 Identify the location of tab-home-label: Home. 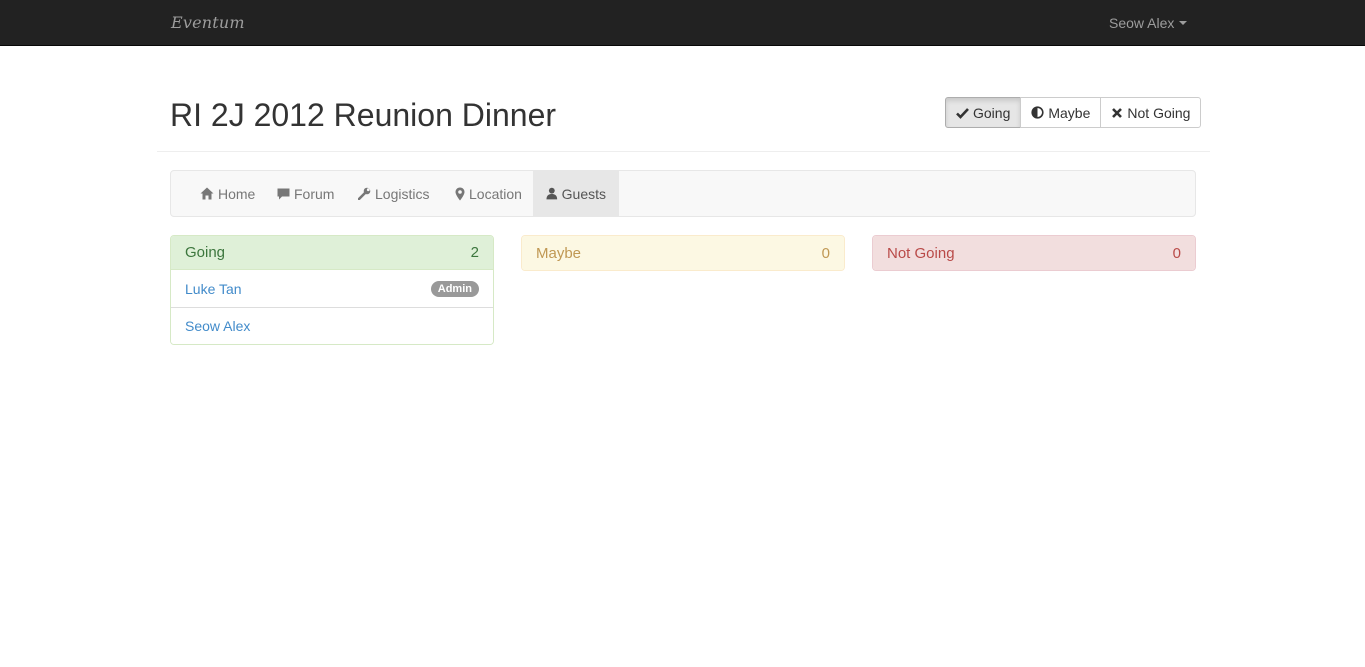
(237, 193).